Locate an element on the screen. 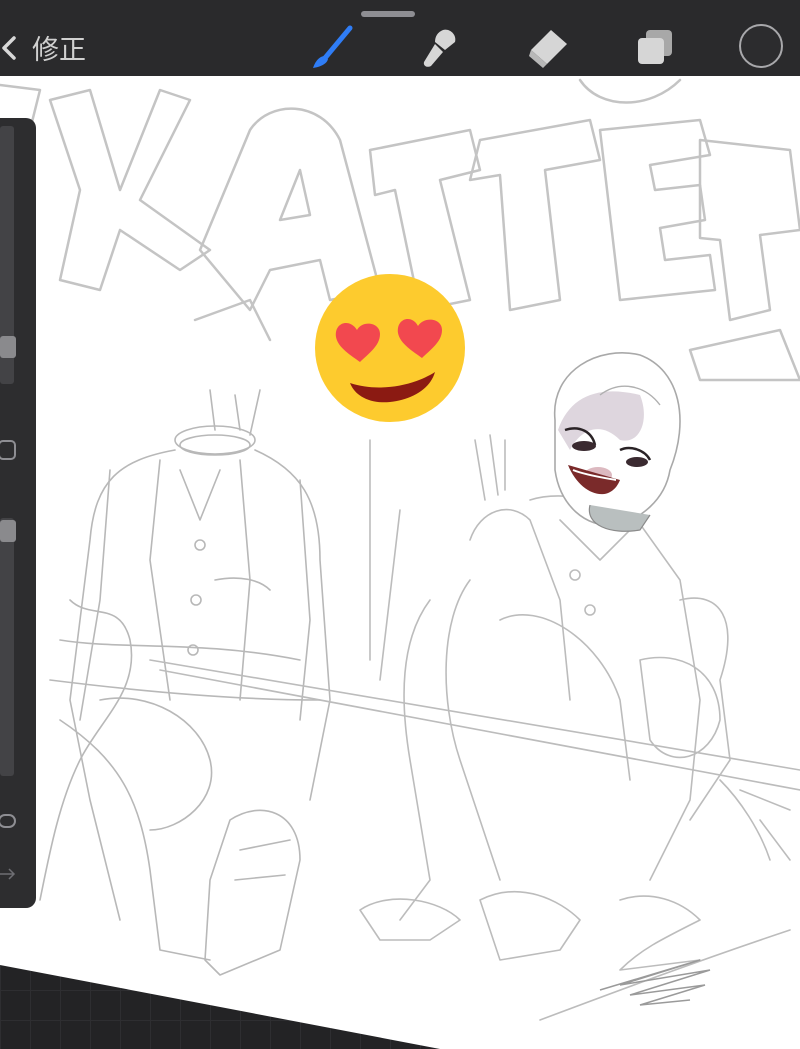  back-button: 修正 is located at coordinates (43, 47).